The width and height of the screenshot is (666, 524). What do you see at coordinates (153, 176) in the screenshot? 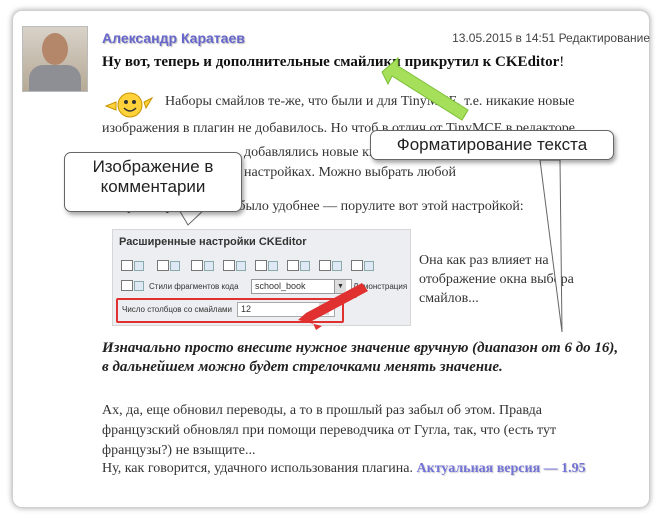
I see `callout-image-in-comment-text: Изображение в комментарии` at bounding box center [153, 176].